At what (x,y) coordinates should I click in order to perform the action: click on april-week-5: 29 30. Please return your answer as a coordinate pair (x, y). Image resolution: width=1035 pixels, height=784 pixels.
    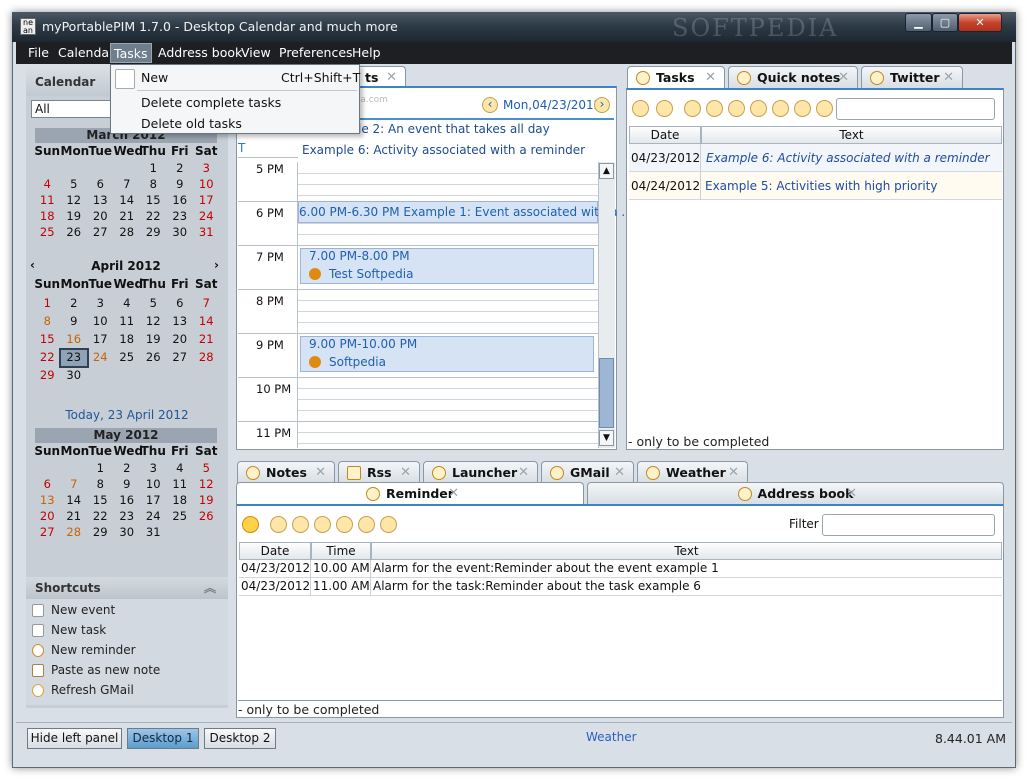
    Looking at the image, I should click on (127, 376).